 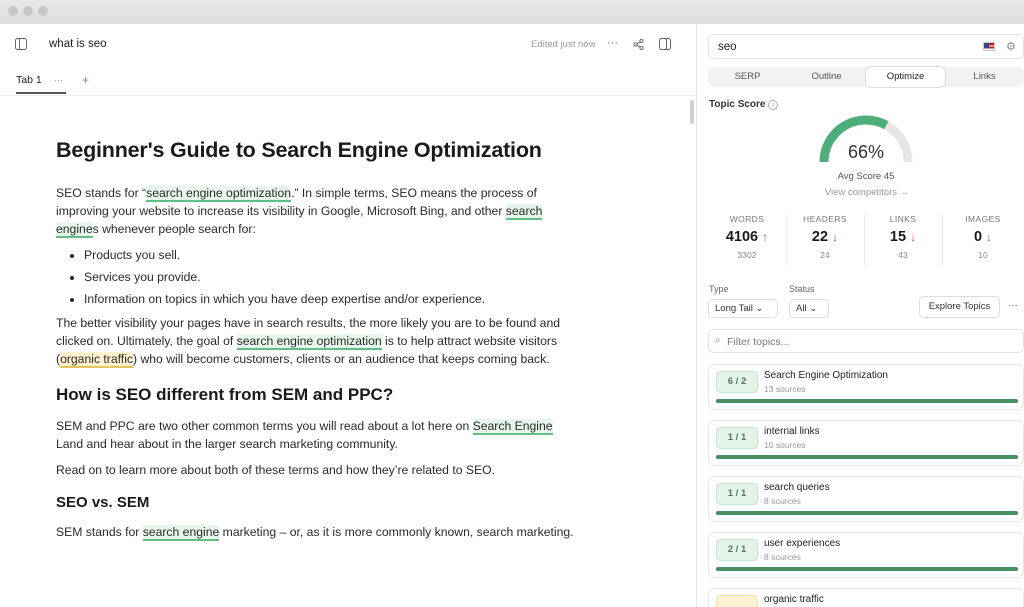 What do you see at coordinates (727, 47) in the screenshot?
I see `keyword-value: seo` at bounding box center [727, 47].